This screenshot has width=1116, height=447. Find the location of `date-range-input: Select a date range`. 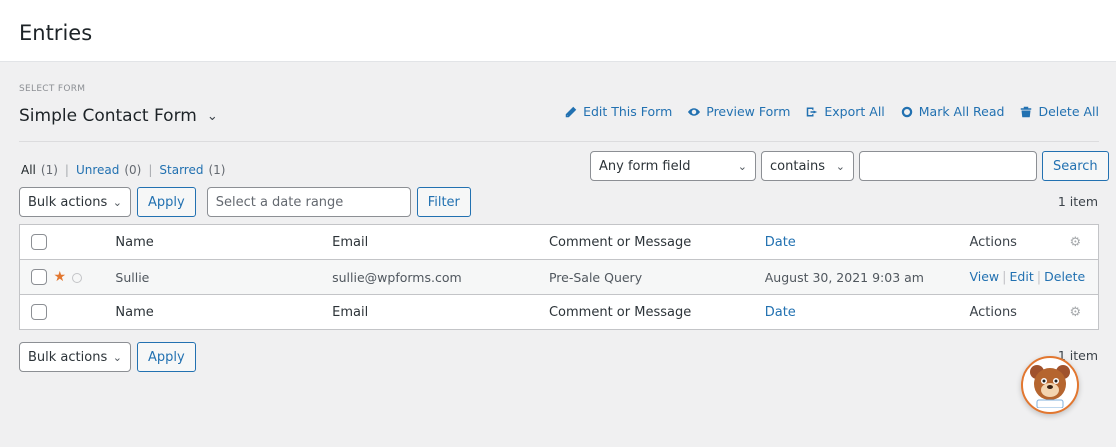

date-range-input: Select a date range is located at coordinates (308, 202).